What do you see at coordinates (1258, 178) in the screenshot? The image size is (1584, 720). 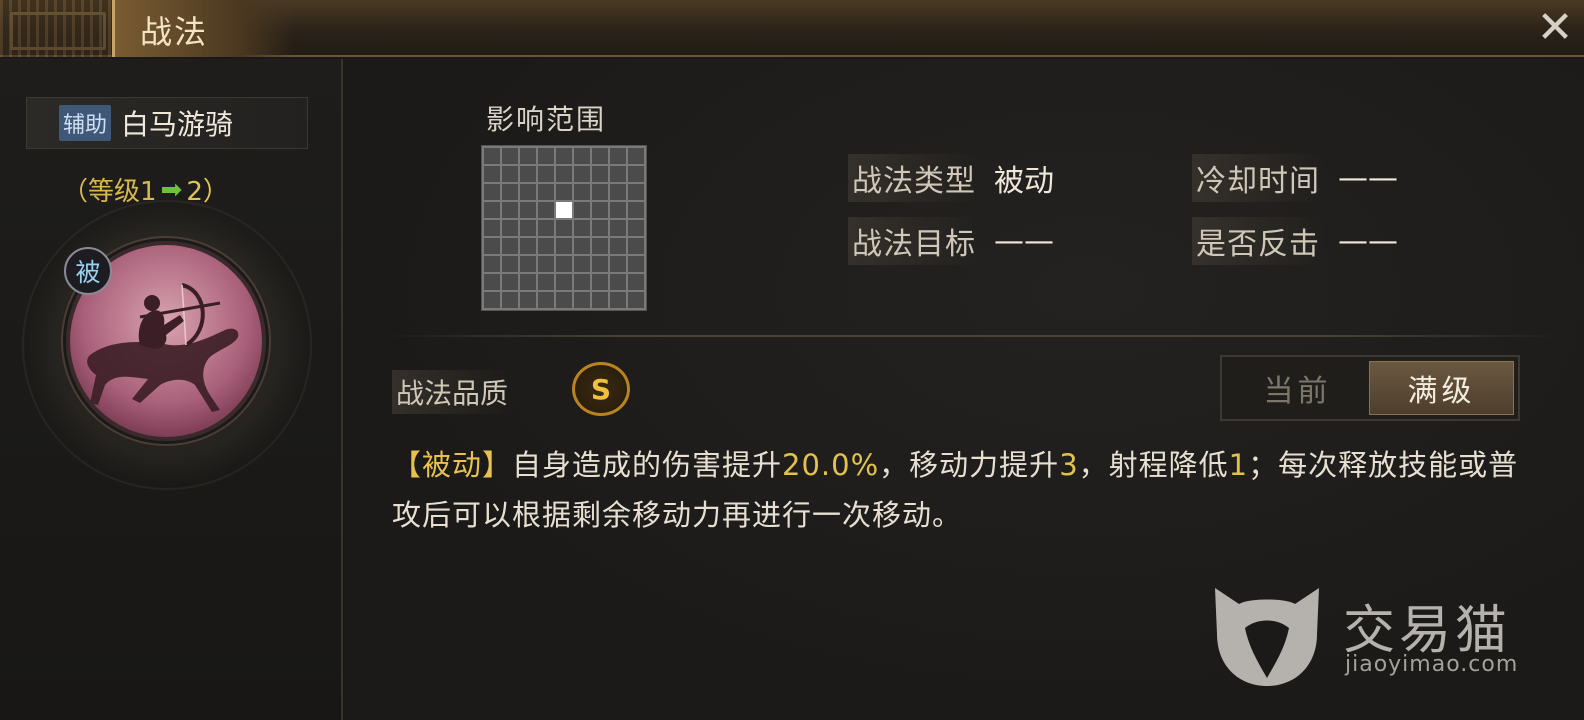 I see `cooldown-label: 冷却时间` at bounding box center [1258, 178].